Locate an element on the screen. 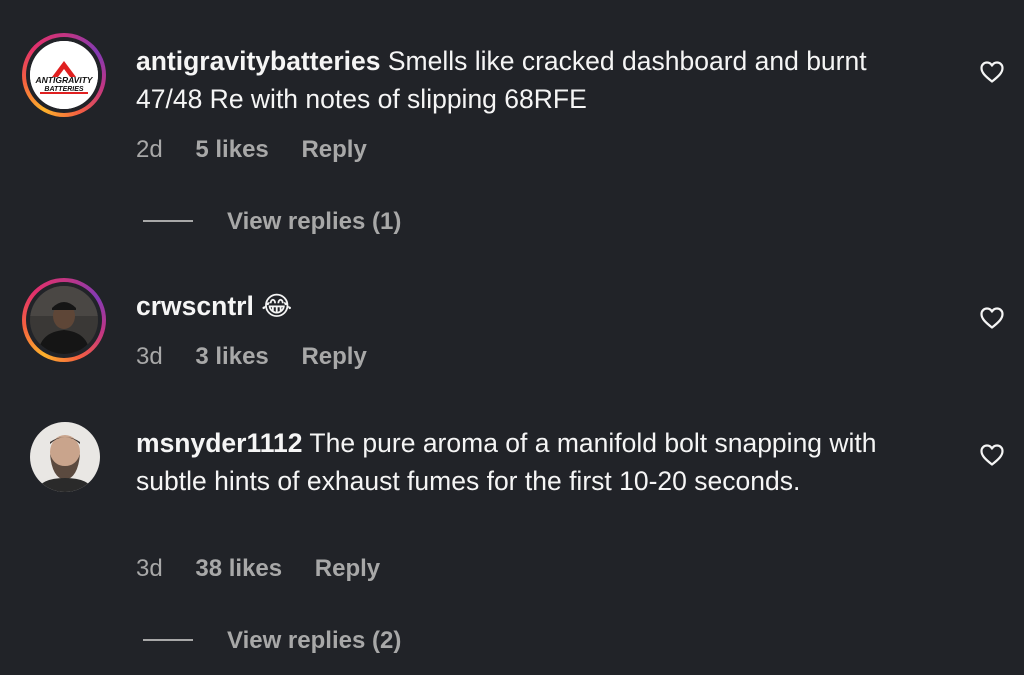 The height and width of the screenshot is (675, 1024). logo-text-line2: BATTERIES is located at coordinates (63, 89).